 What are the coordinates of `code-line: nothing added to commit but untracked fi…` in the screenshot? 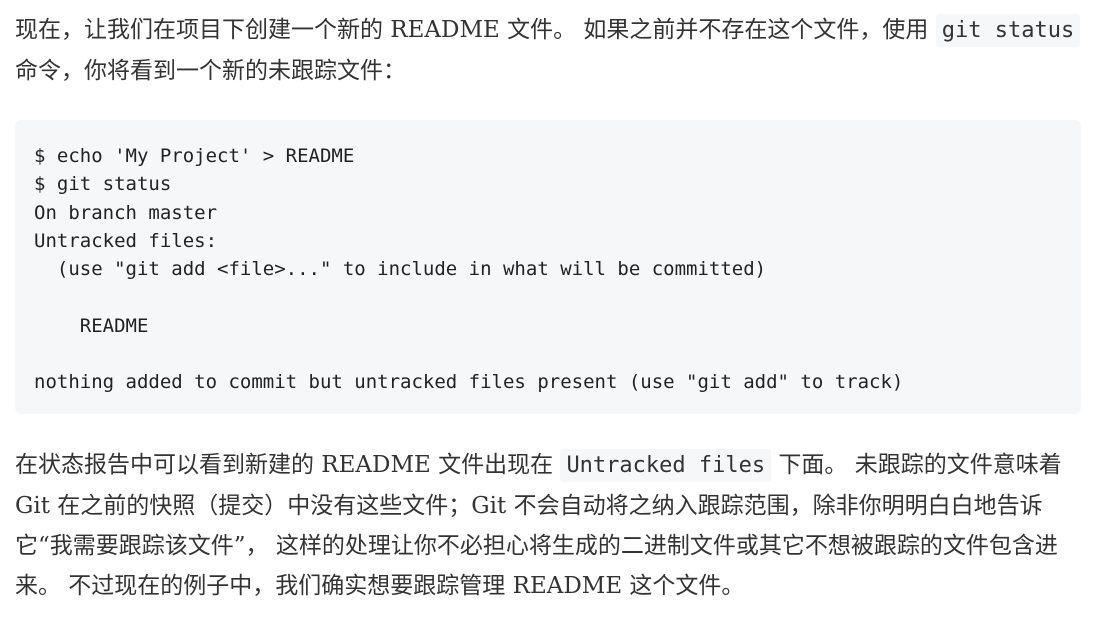 It's located at (469, 382).